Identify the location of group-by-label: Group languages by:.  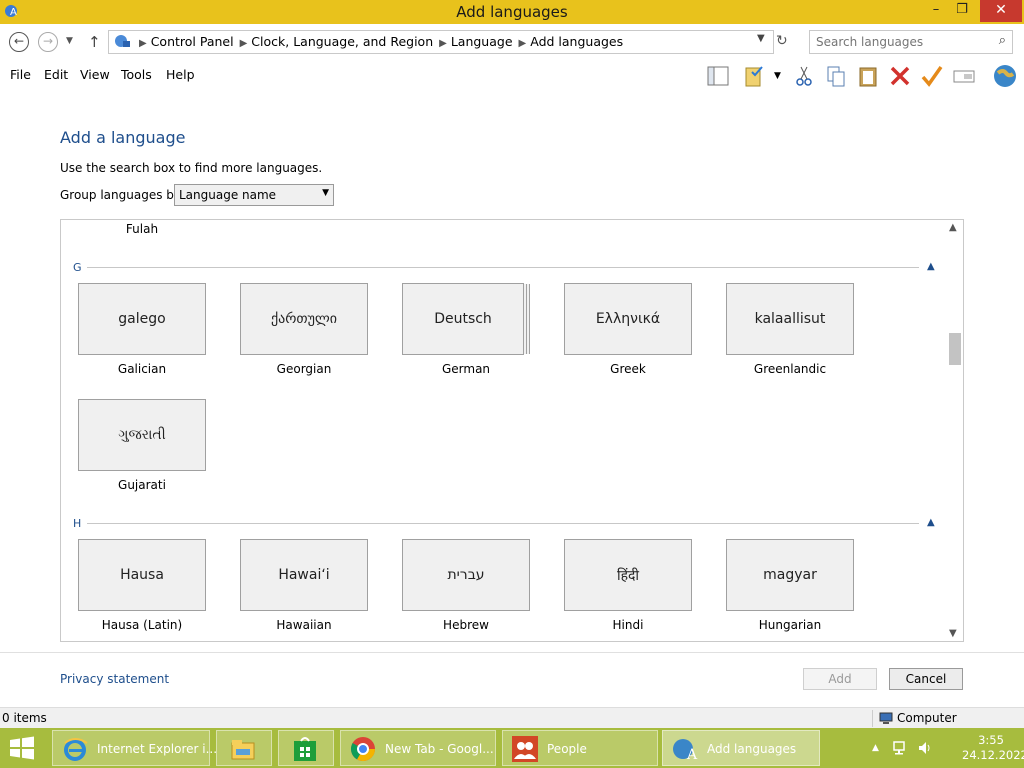
(122, 195).